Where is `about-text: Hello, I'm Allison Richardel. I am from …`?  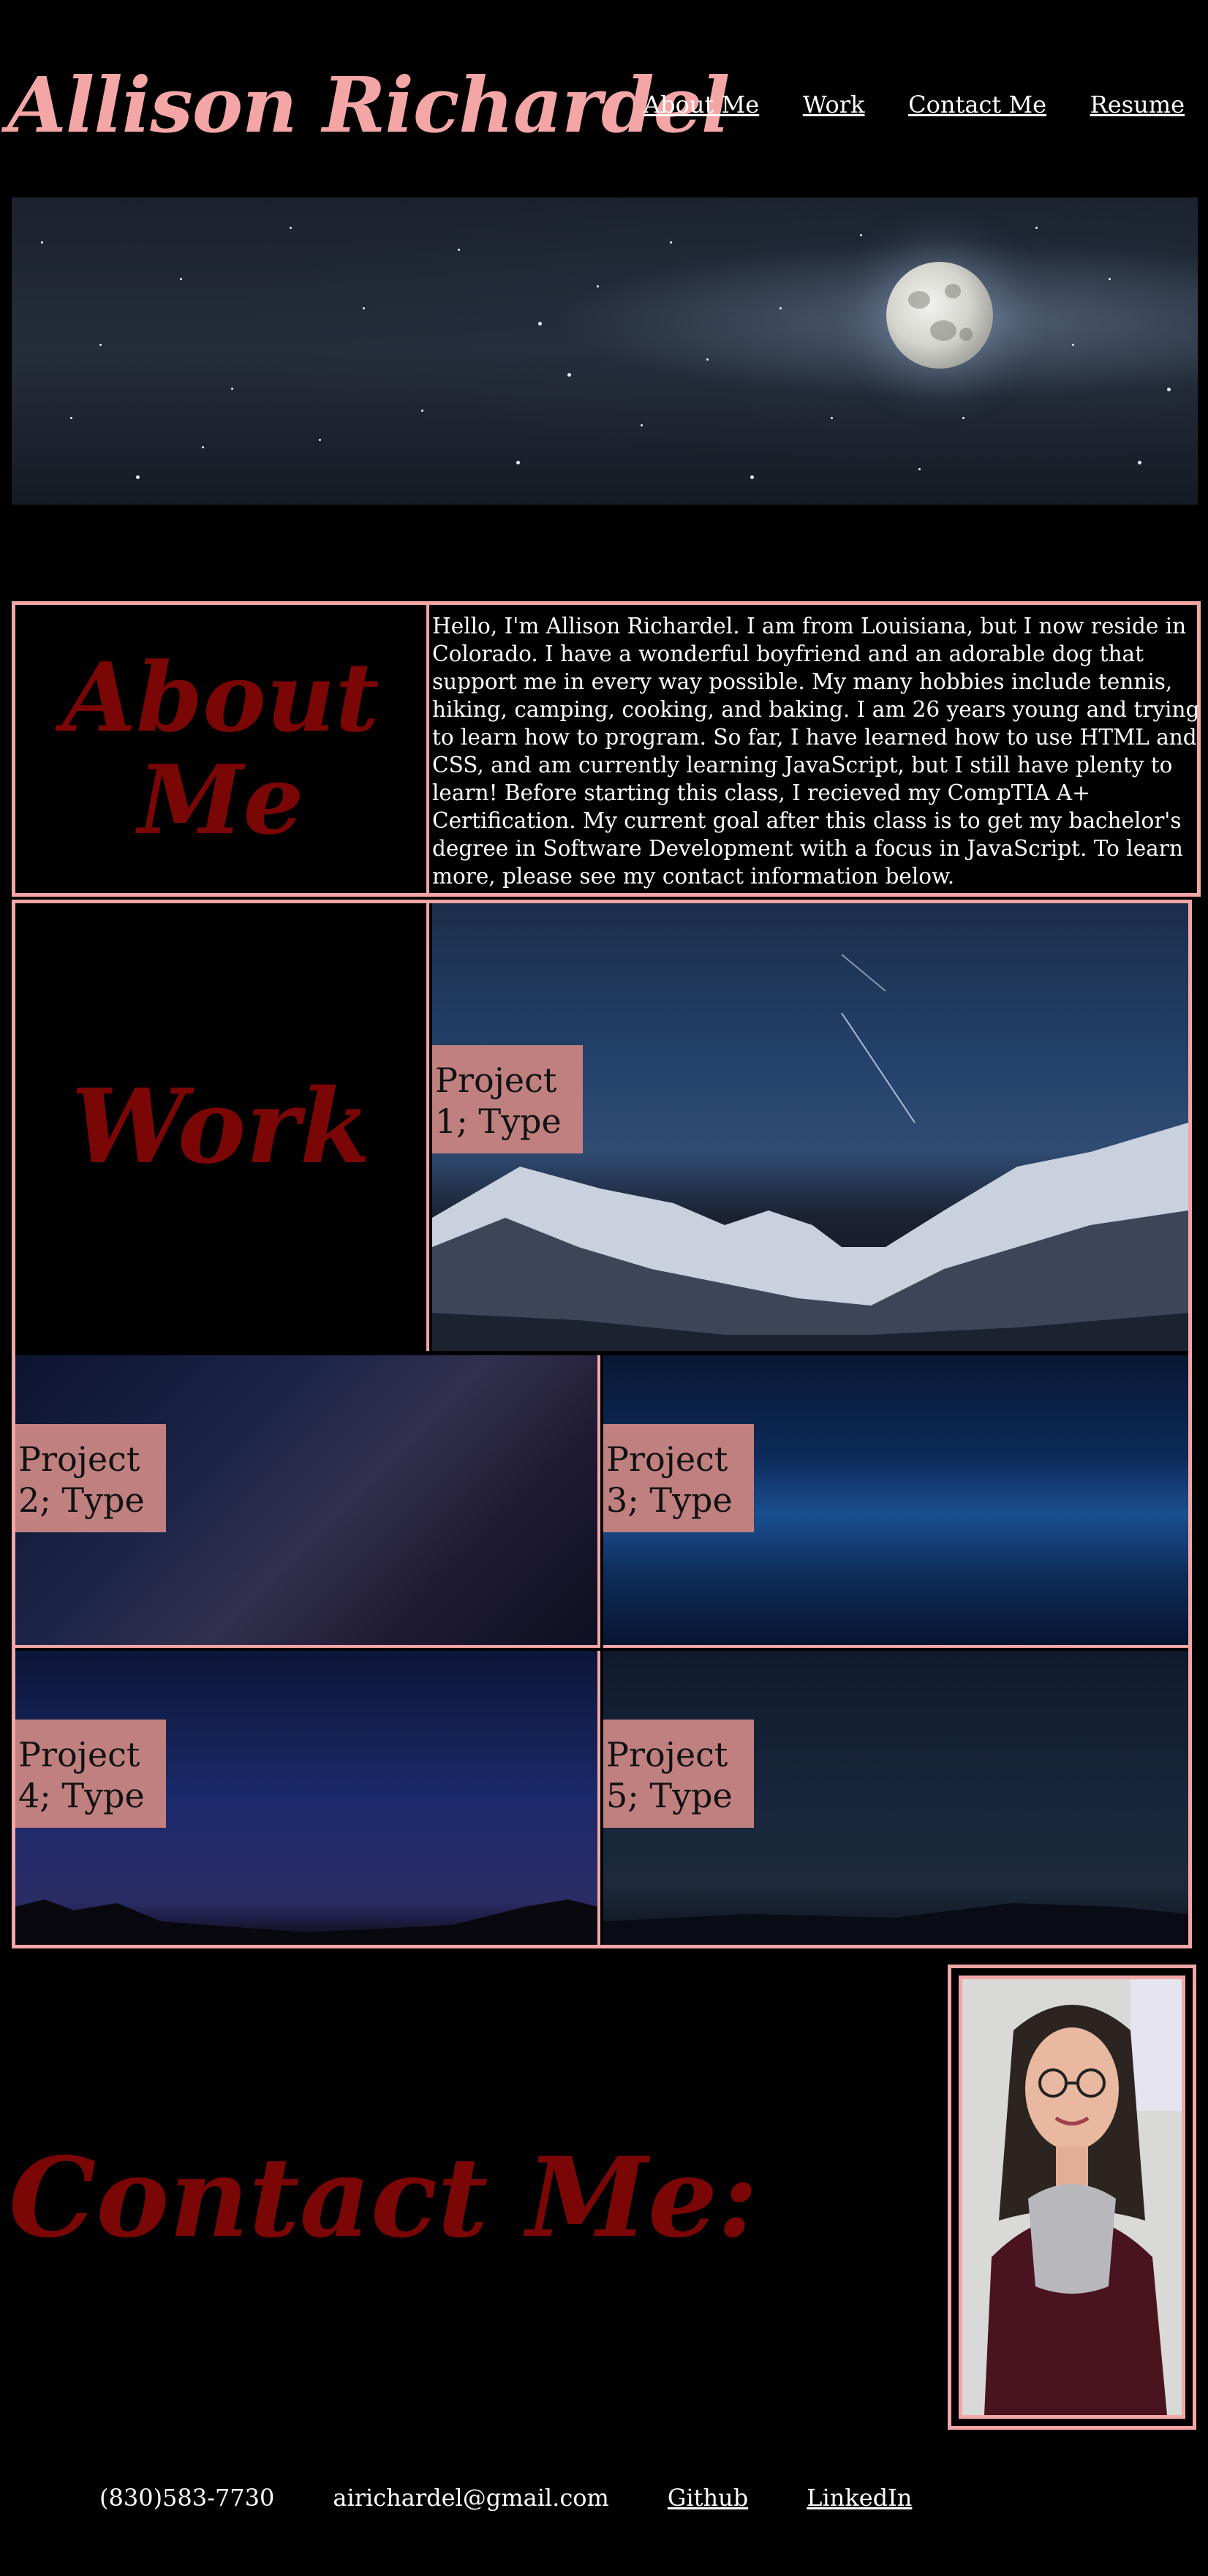
about-text: Hello, I'm Allison Richardel. I am from … is located at coordinates (816, 751).